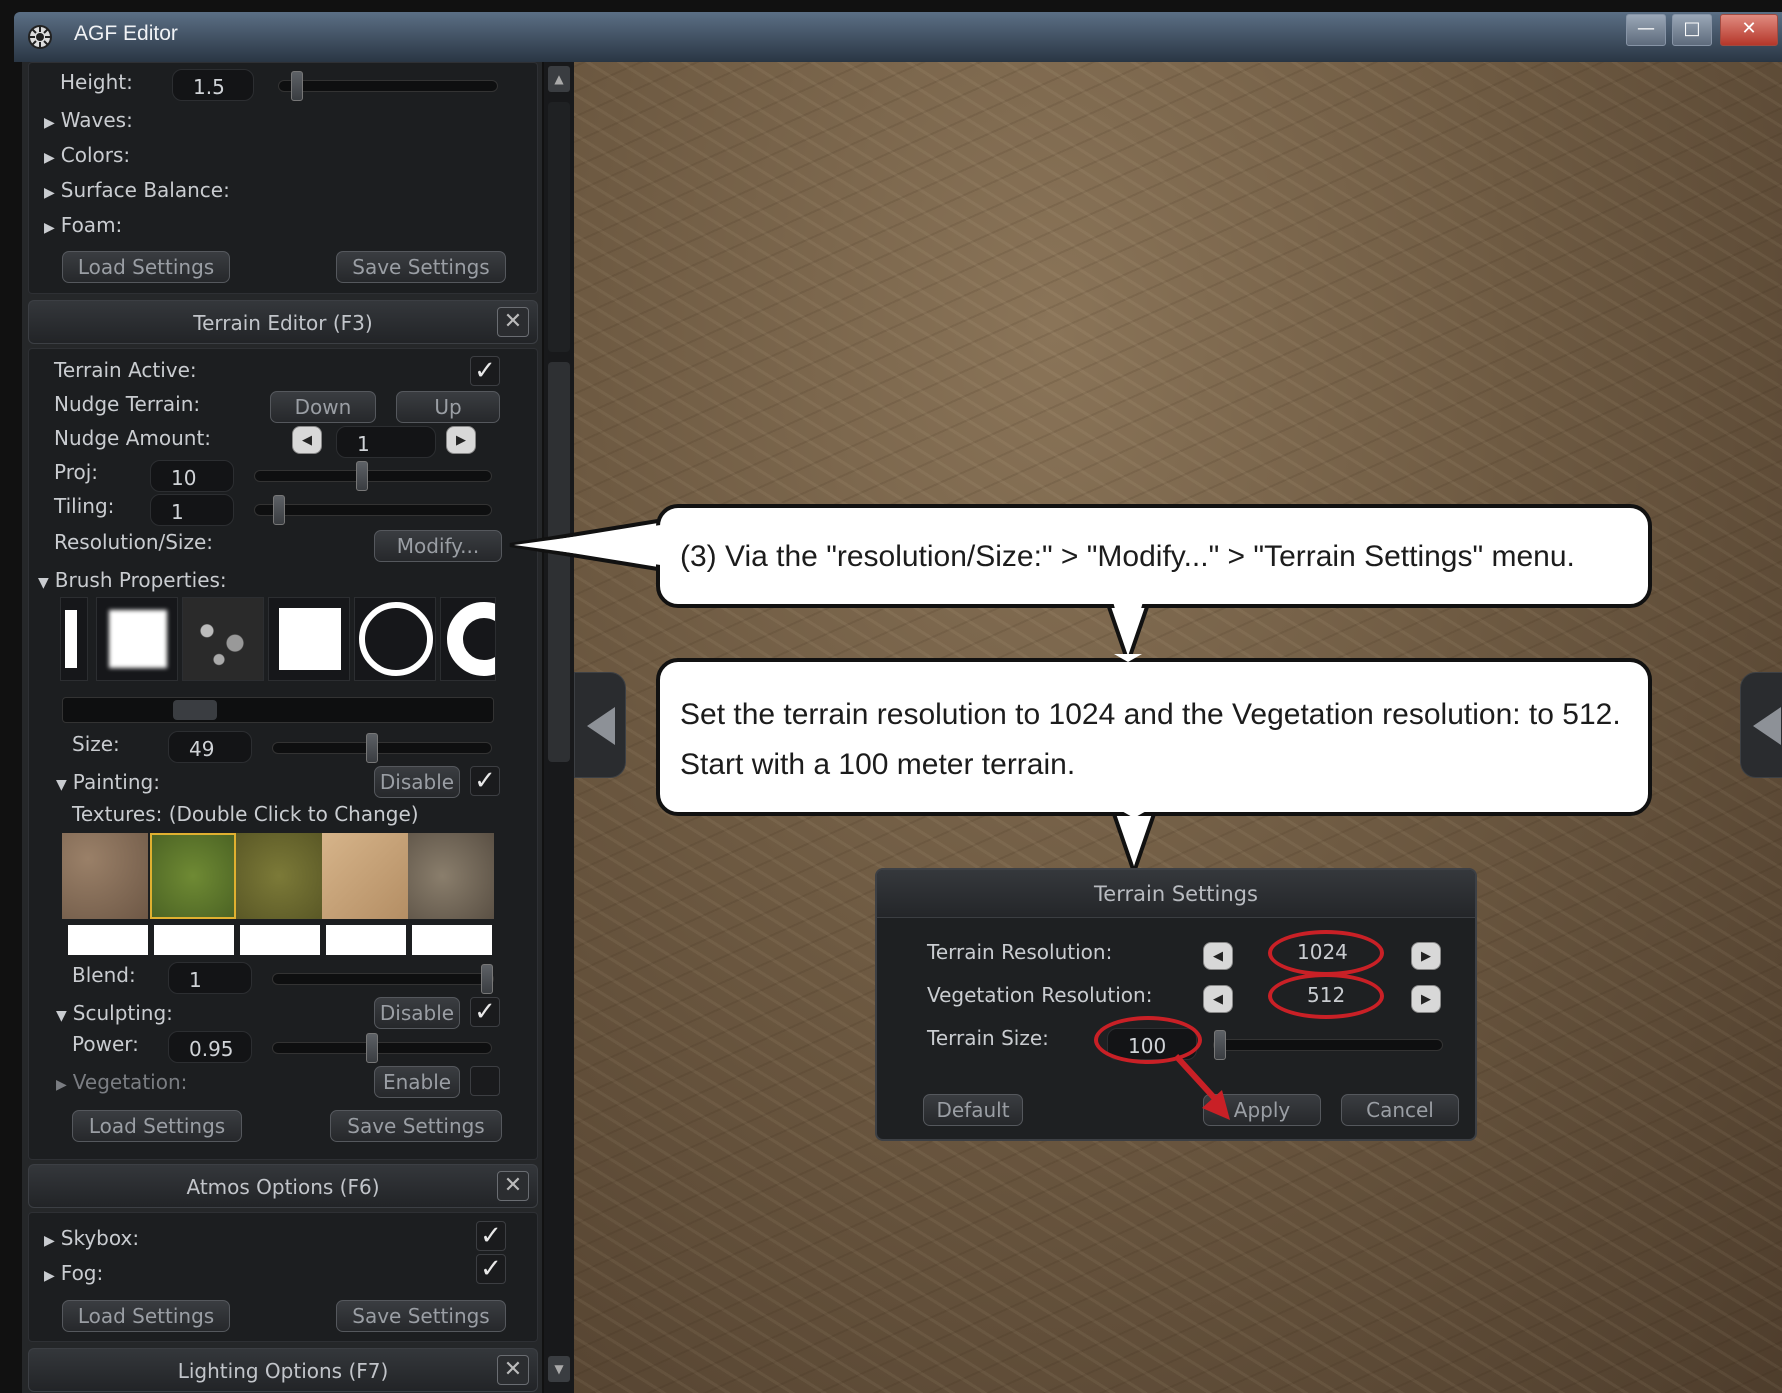 This screenshot has height=1393, width=1782. What do you see at coordinates (87, 155) in the screenshot?
I see `colors-expander: ▶ Colors:` at bounding box center [87, 155].